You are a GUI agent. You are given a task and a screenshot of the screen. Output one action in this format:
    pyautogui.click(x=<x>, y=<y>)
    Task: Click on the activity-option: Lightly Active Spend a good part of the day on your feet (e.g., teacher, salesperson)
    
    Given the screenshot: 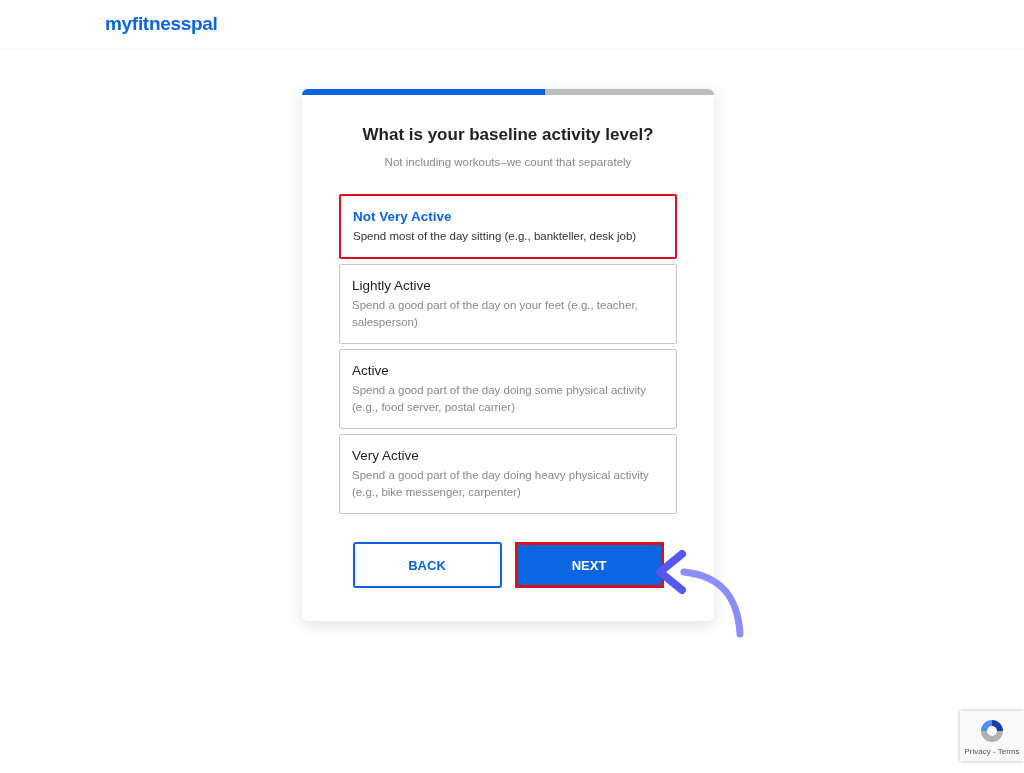 What is the action you would take?
    pyautogui.click(x=508, y=304)
    